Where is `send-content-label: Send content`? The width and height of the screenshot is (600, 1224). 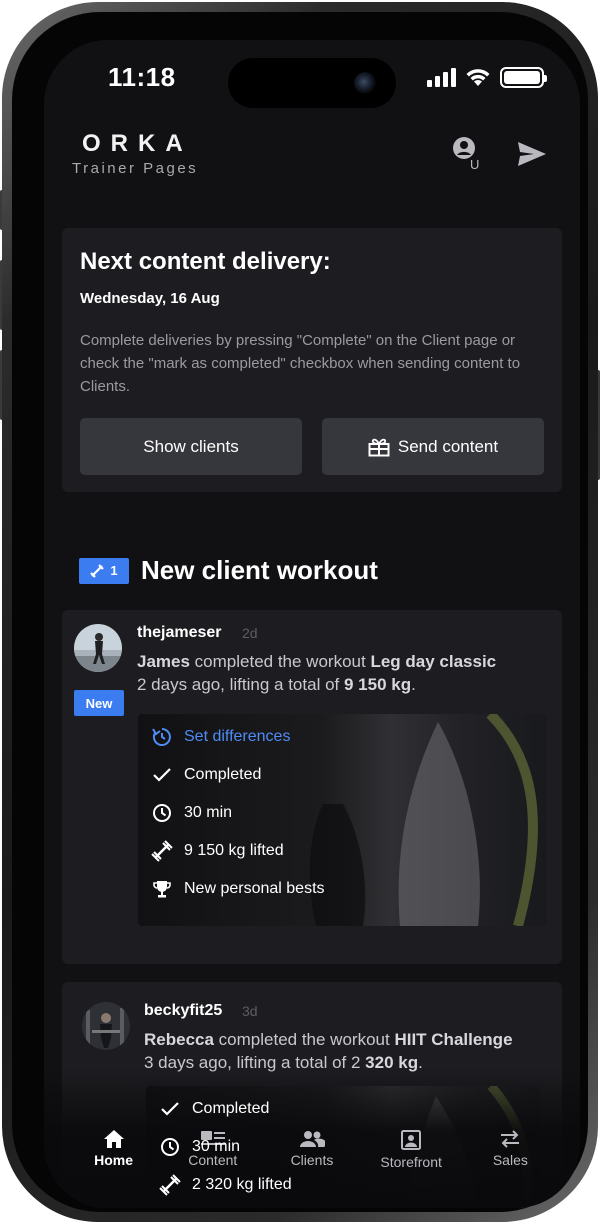
send-content-label: Send content is located at coordinates (448, 446).